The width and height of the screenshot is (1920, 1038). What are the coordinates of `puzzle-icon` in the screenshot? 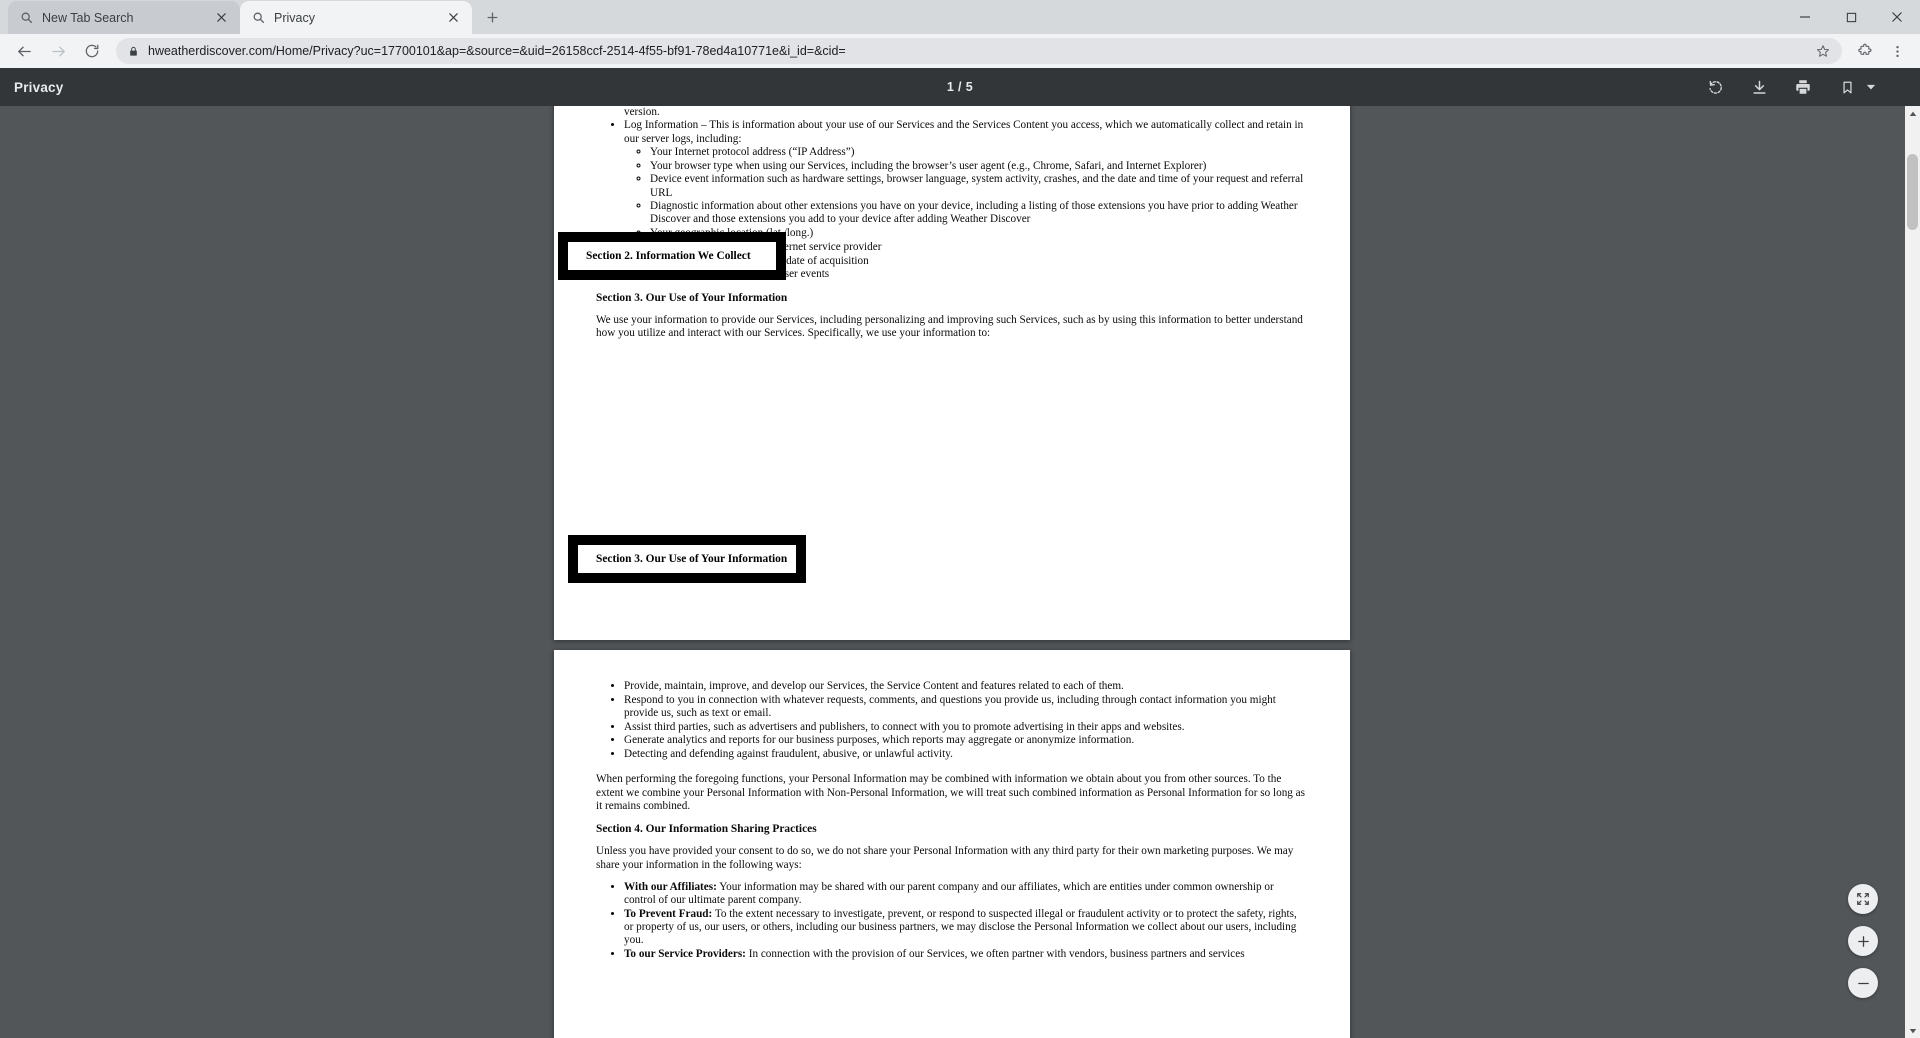 It's located at (1865, 51).